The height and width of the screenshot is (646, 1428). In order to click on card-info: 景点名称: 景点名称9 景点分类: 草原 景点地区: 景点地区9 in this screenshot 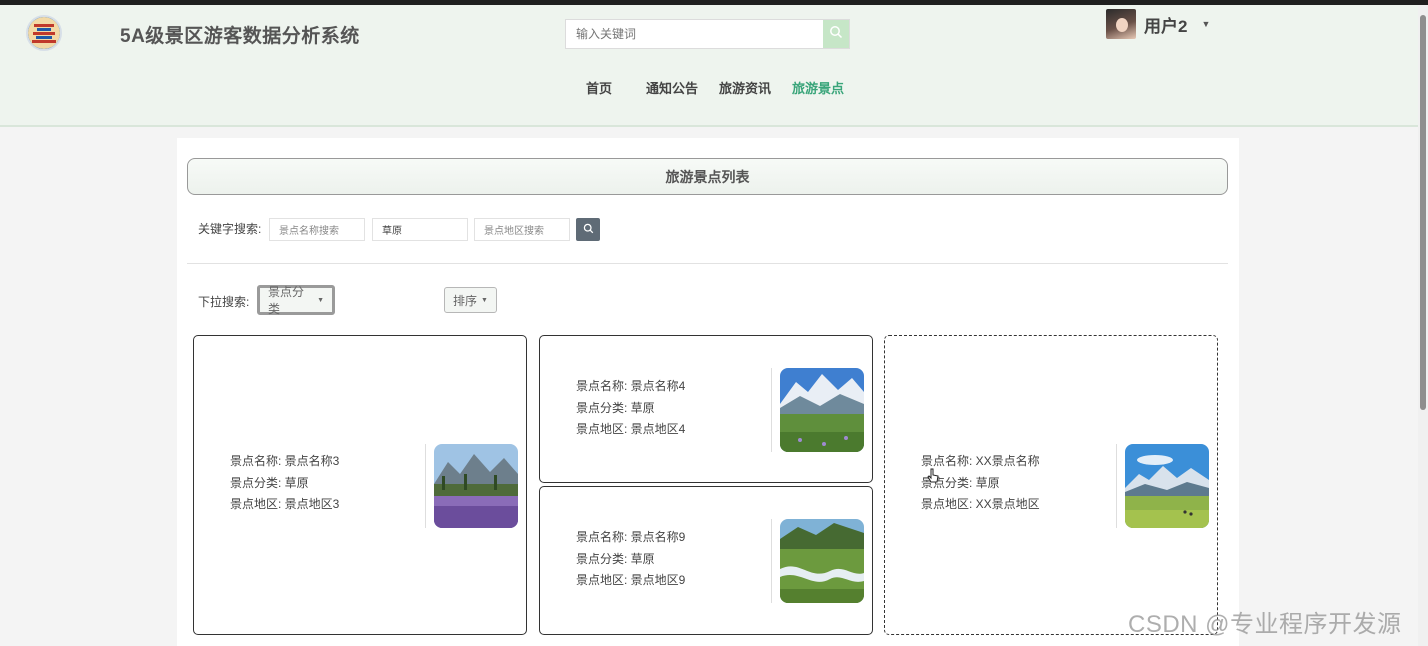, I will do `click(630, 559)`.